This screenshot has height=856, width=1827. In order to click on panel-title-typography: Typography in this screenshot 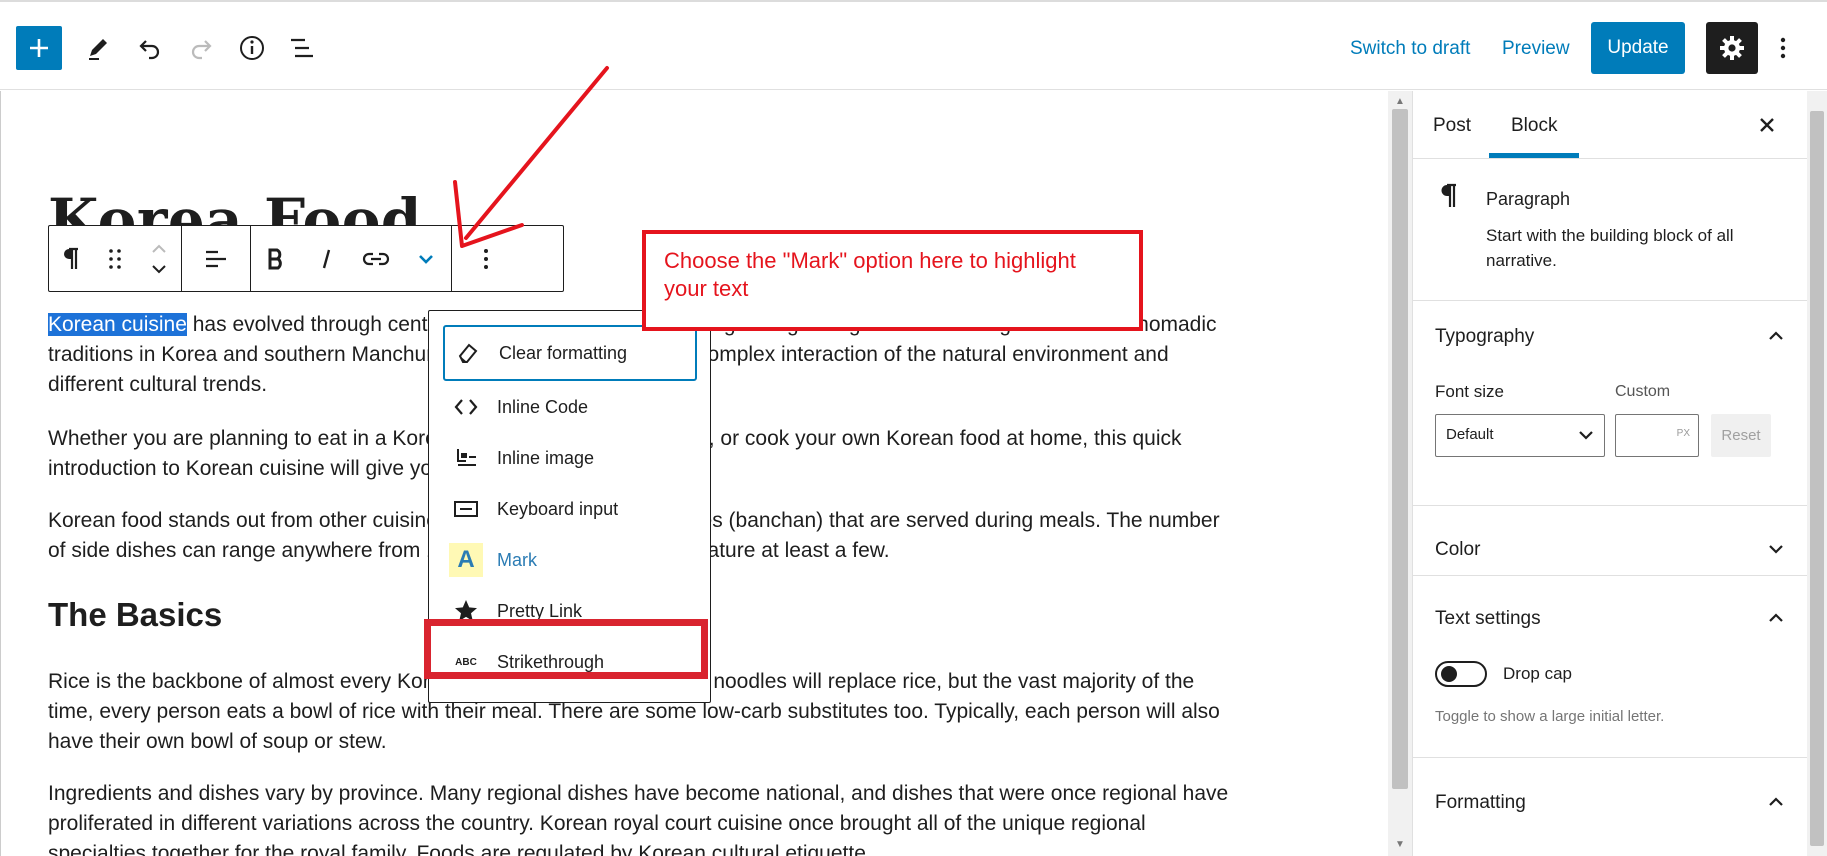, I will do `click(1484, 337)`.